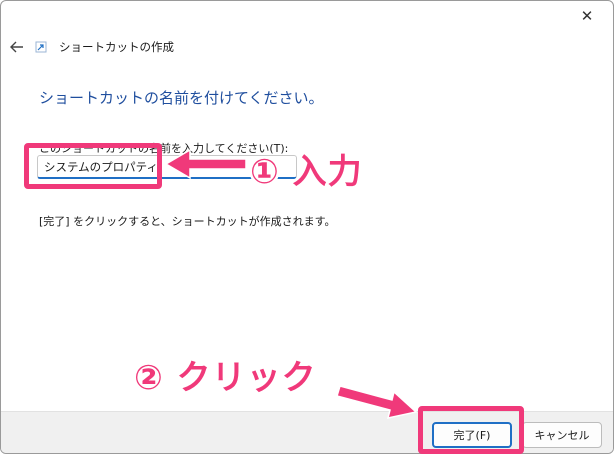 This screenshot has width=614, height=454. What do you see at coordinates (116, 47) in the screenshot?
I see `wizard-title: ショートカットの作成` at bounding box center [116, 47].